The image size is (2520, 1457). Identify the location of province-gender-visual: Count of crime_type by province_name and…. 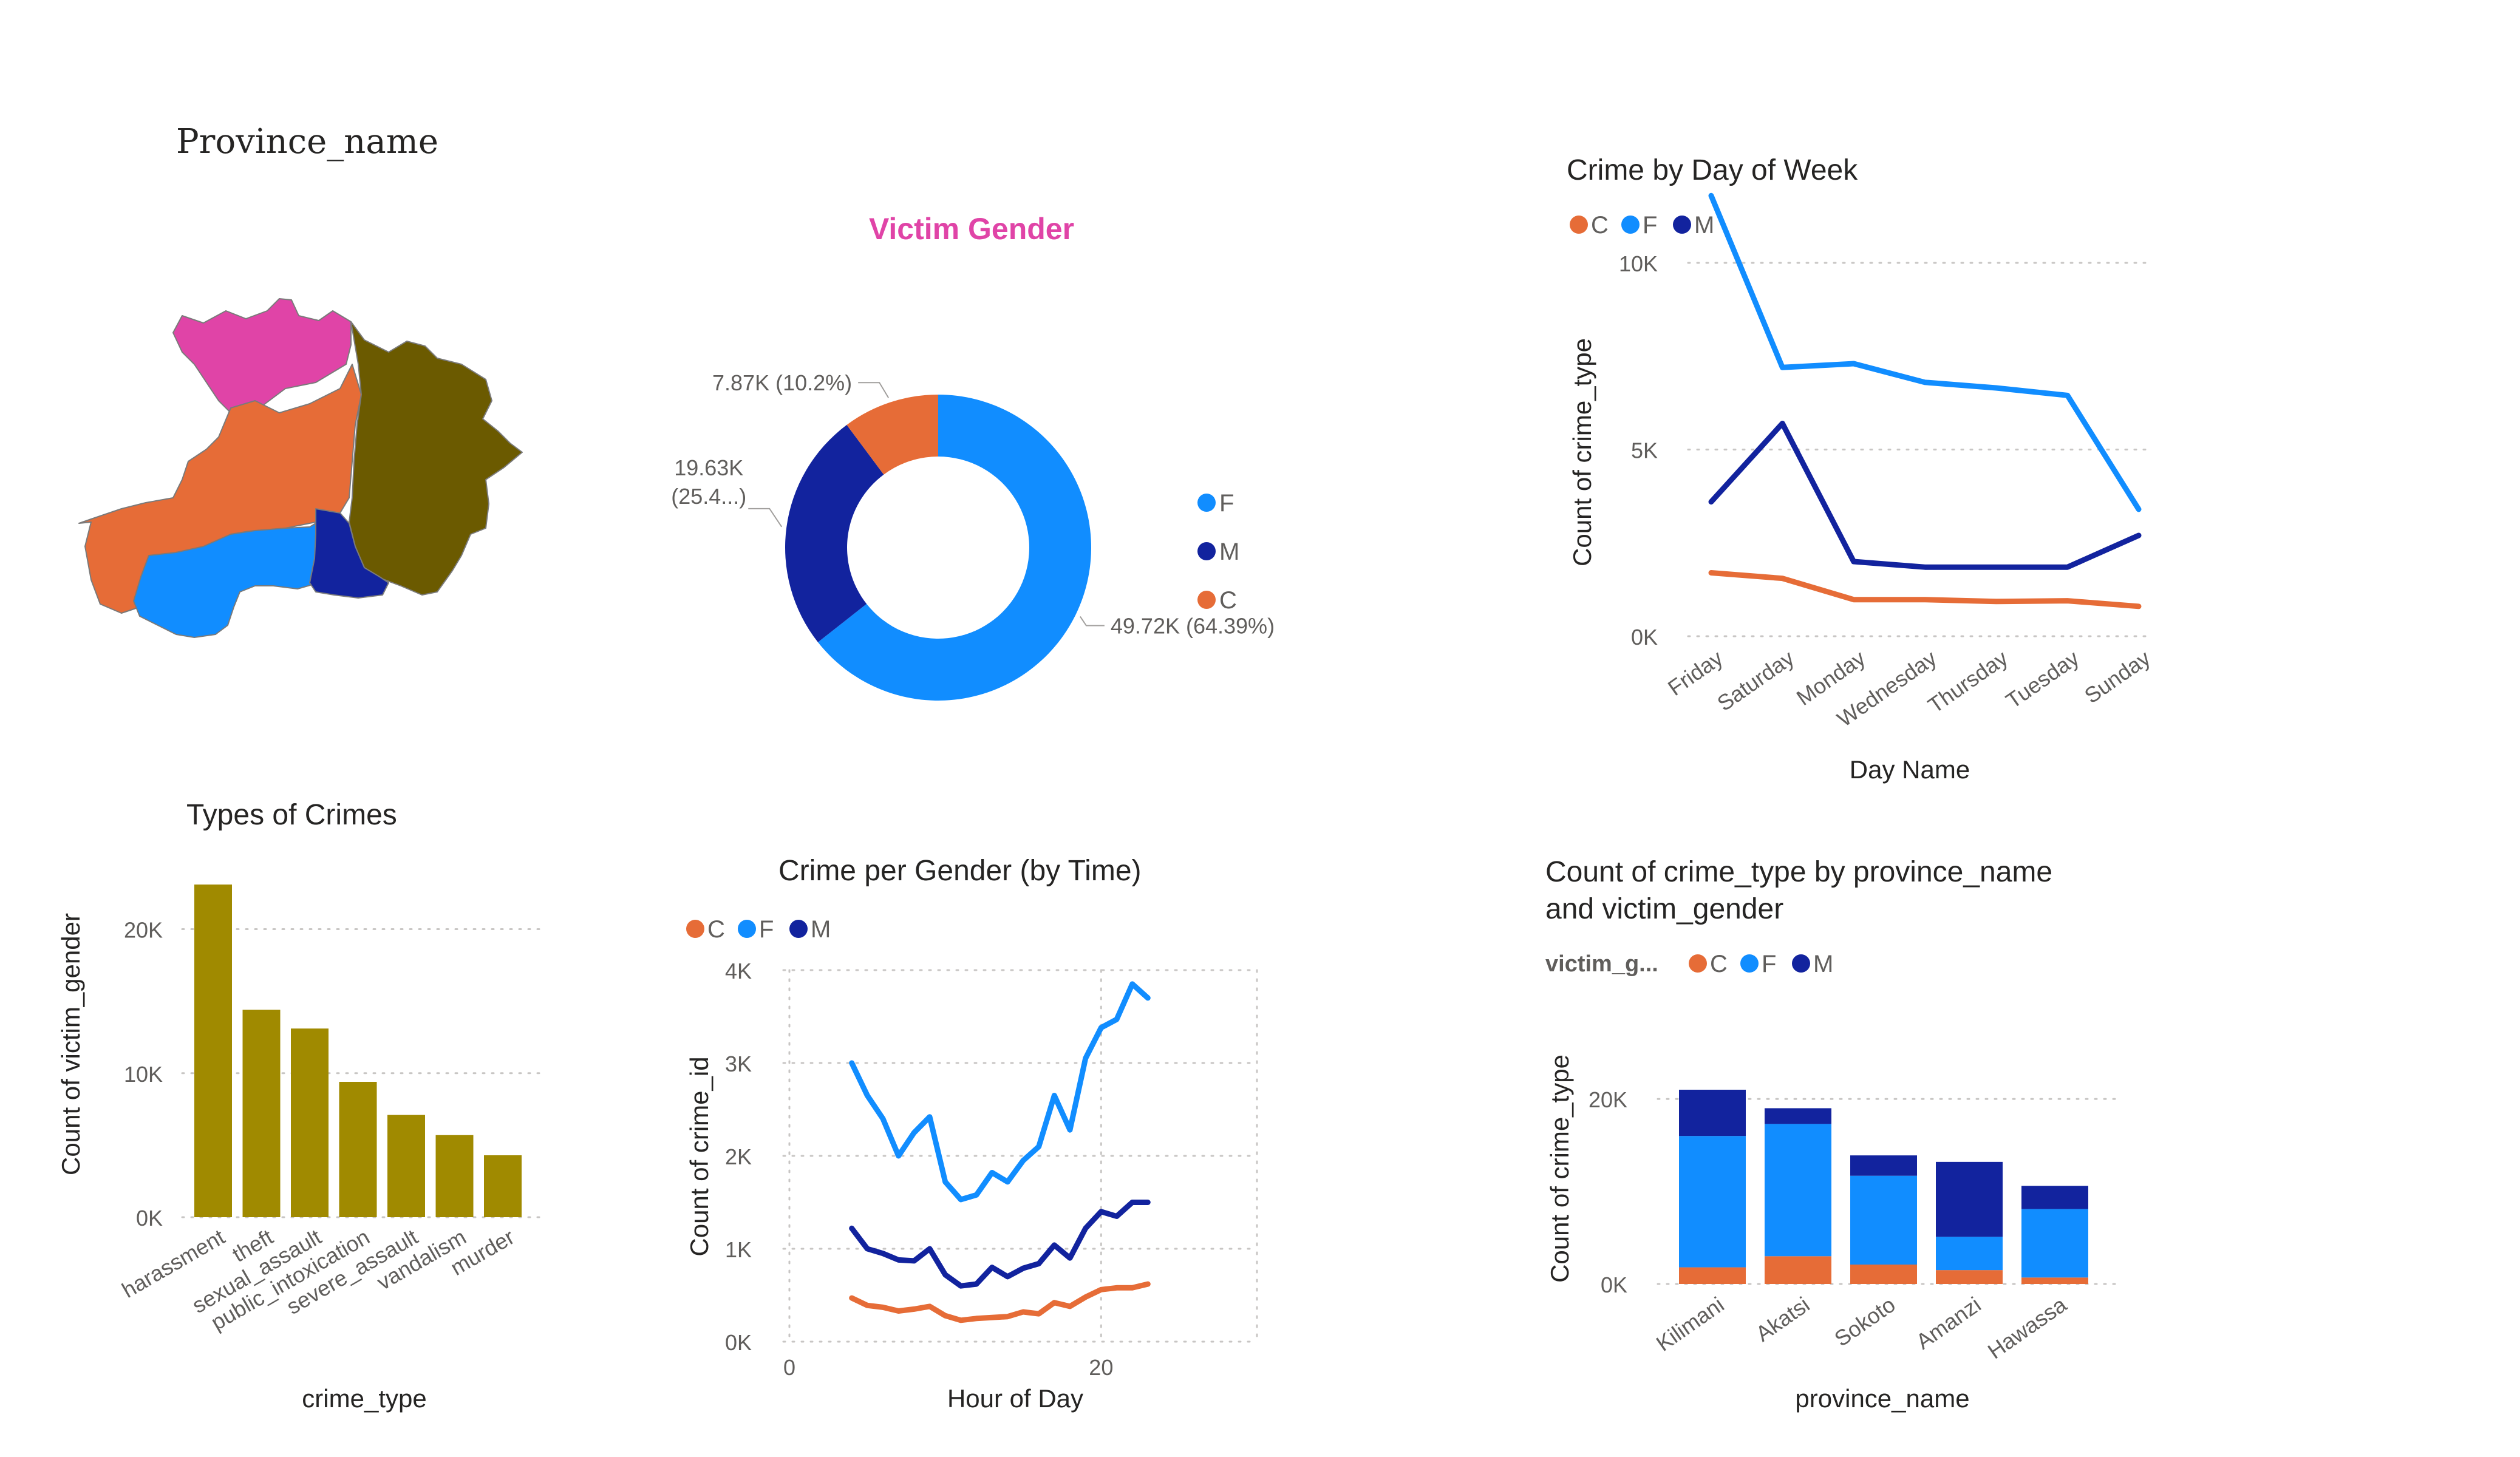
(1834, 1134).